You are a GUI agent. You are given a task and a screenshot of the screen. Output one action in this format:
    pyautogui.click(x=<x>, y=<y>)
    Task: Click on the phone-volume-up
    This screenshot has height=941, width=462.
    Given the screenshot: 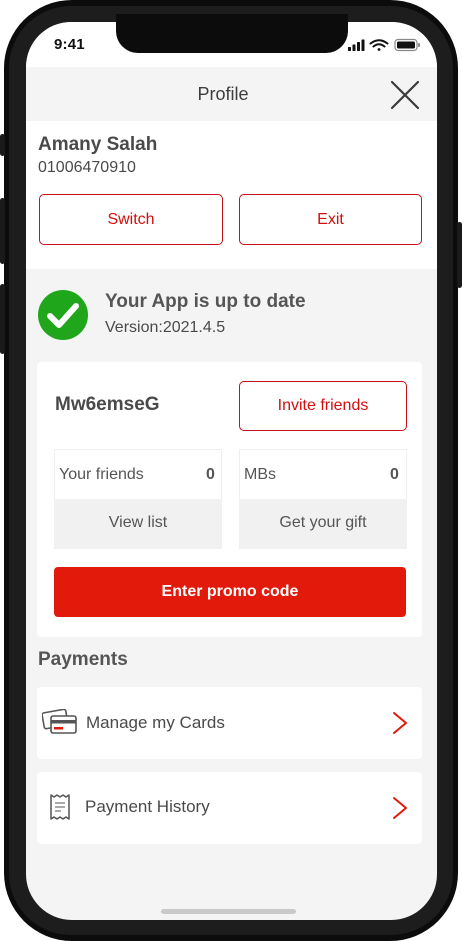 What is the action you would take?
    pyautogui.click(x=2, y=231)
    